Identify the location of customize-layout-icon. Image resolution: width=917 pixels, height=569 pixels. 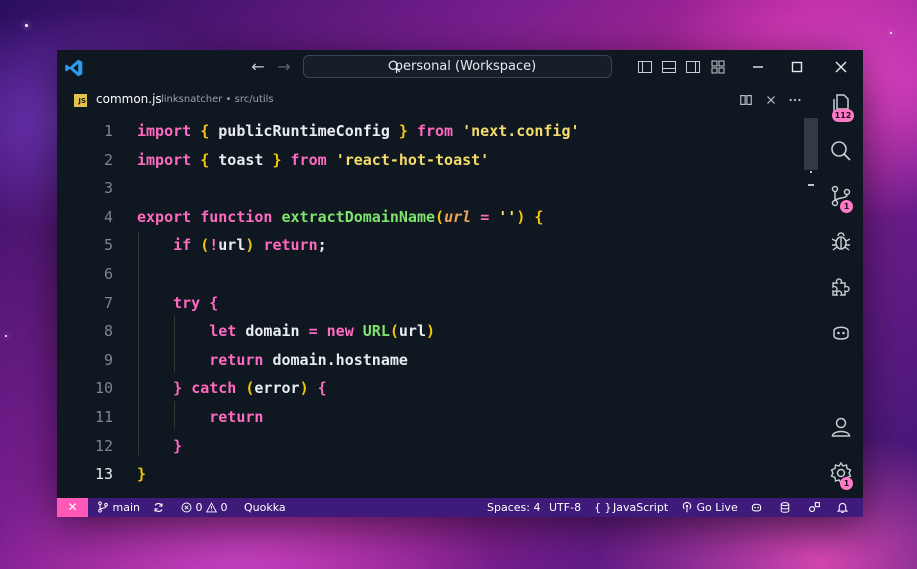
(718, 67).